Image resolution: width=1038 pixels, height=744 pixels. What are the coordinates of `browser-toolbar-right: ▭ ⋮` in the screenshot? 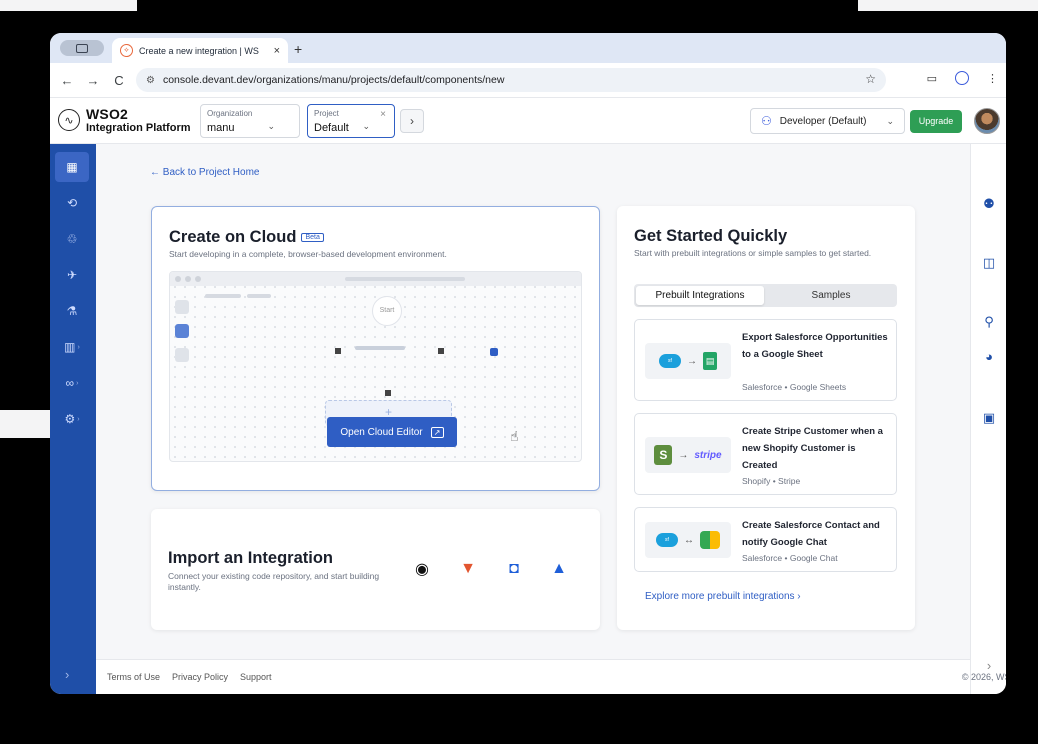 It's located at (962, 78).